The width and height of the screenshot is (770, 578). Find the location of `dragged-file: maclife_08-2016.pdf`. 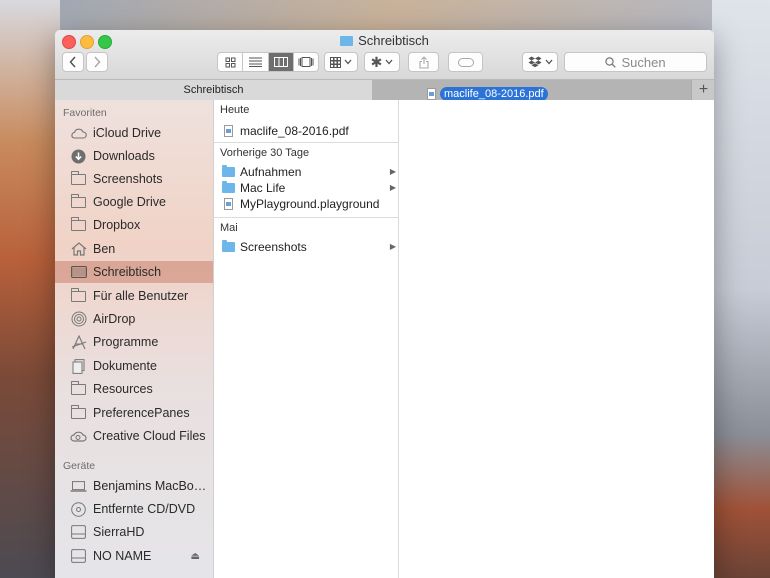

dragged-file: maclife_08-2016.pdf is located at coordinates (487, 94).